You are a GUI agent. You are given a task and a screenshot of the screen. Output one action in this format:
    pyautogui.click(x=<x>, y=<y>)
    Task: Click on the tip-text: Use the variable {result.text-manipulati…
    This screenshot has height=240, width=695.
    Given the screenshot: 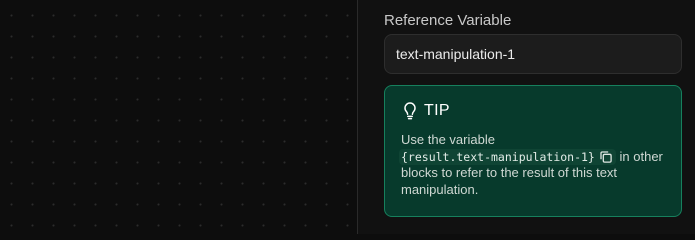 What is the action you would take?
    pyautogui.click(x=538, y=165)
    